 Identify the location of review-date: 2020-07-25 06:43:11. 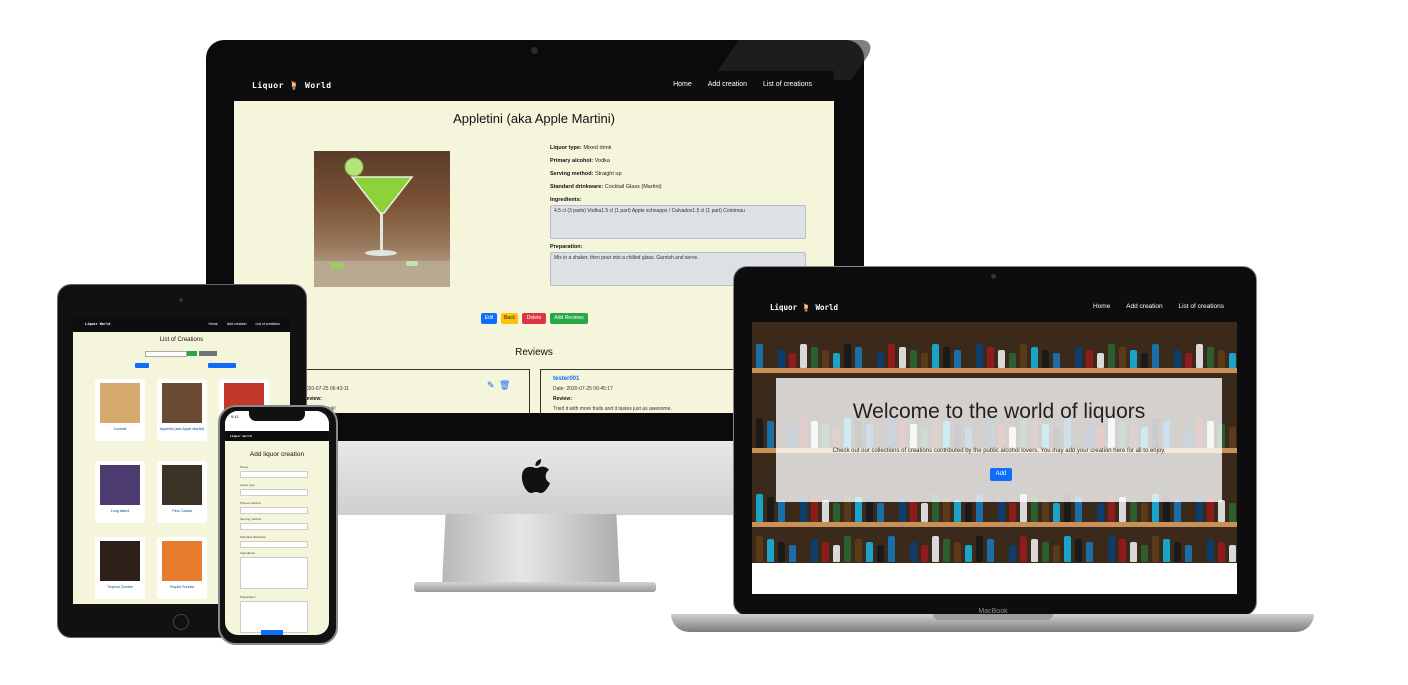
(326, 389).